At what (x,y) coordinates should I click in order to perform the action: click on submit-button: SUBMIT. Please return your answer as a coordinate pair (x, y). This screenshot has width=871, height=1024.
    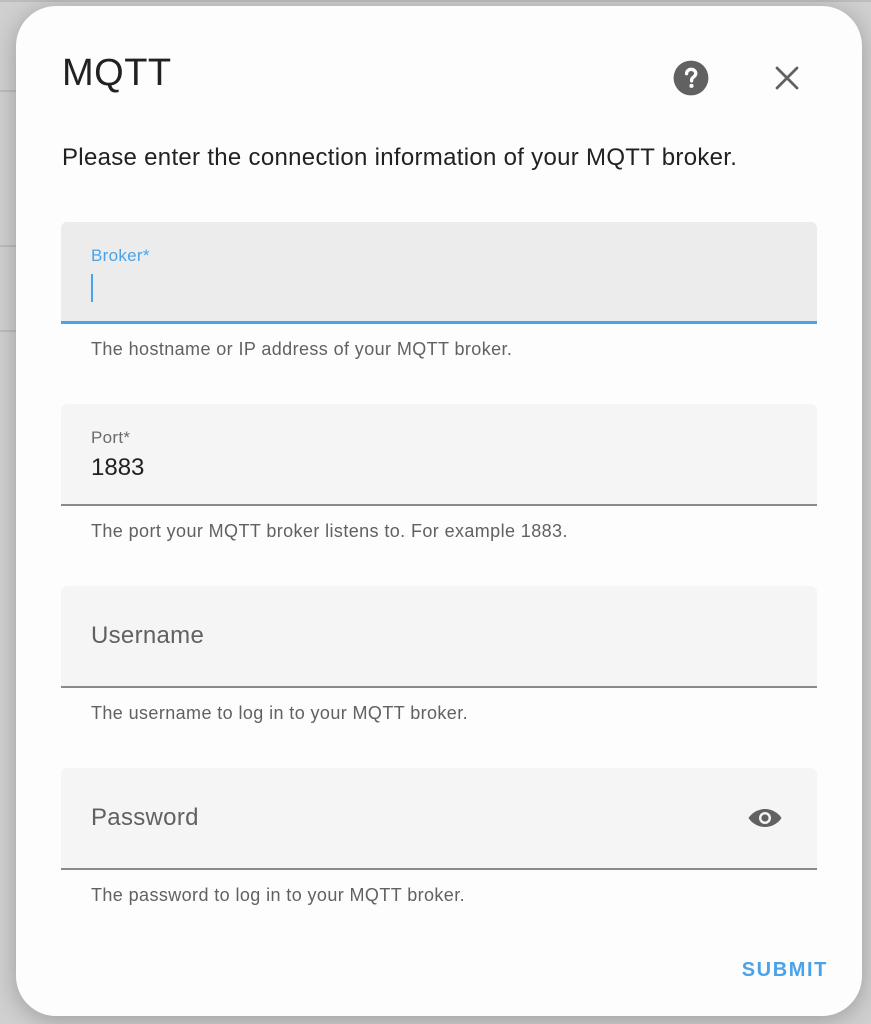
    Looking at the image, I should click on (770, 970).